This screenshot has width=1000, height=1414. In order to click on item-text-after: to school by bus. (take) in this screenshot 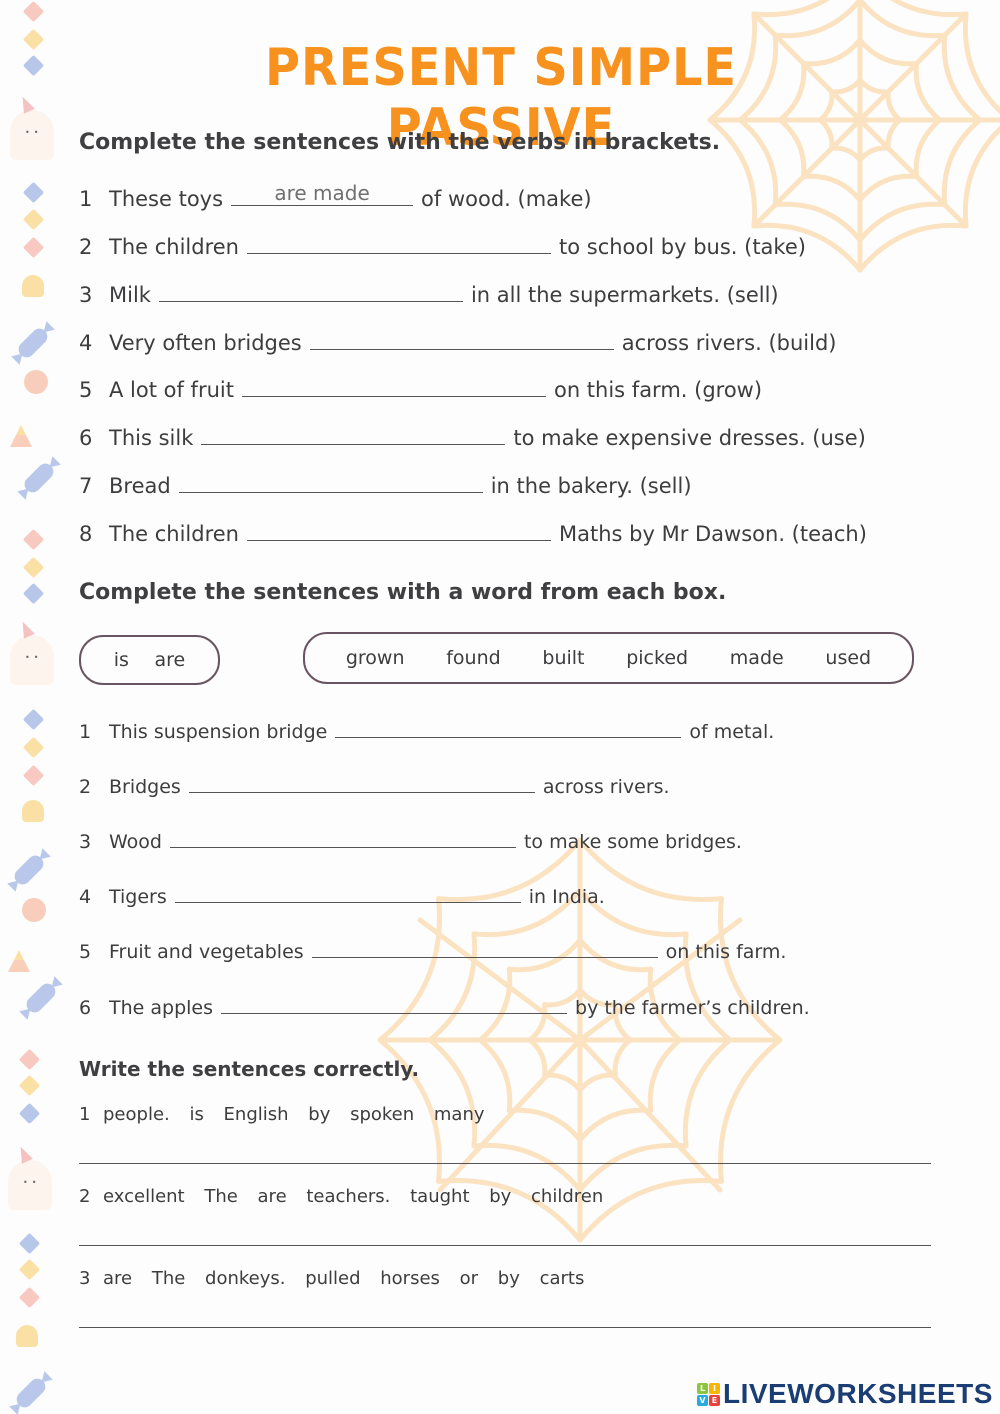, I will do `click(682, 247)`.